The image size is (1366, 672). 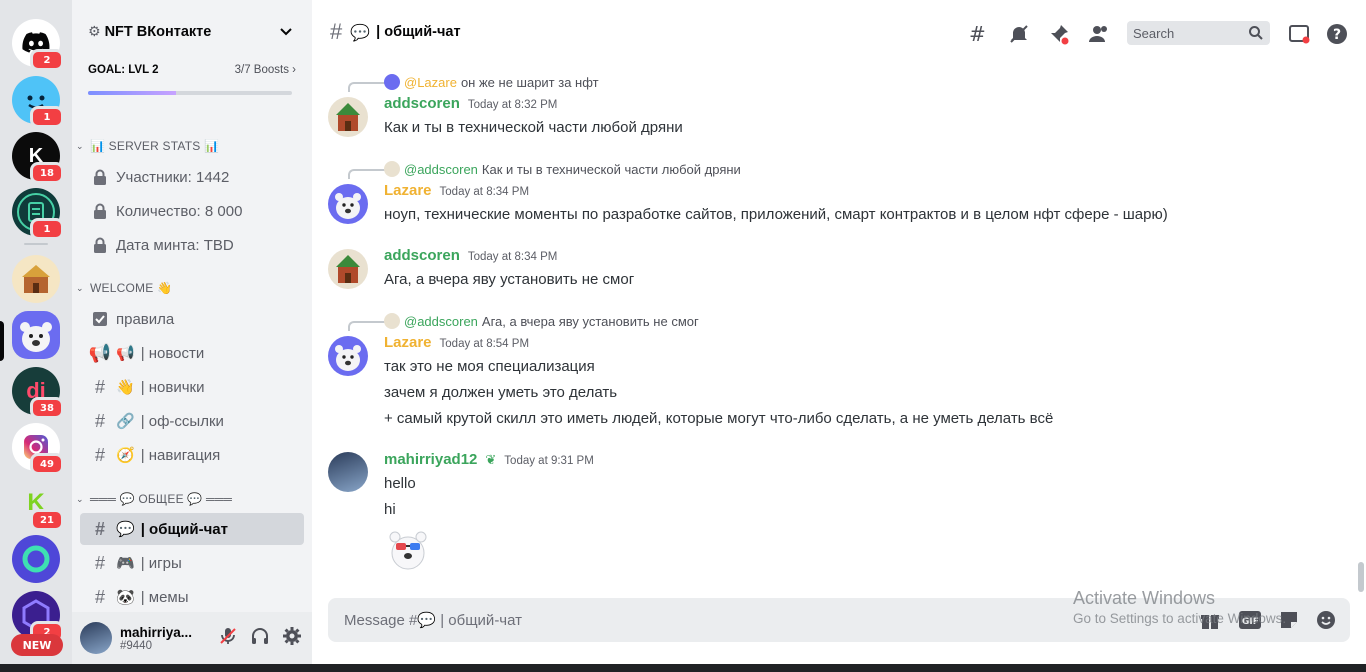 What do you see at coordinates (1198, 33) in the screenshot?
I see `search-input: Search` at bounding box center [1198, 33].